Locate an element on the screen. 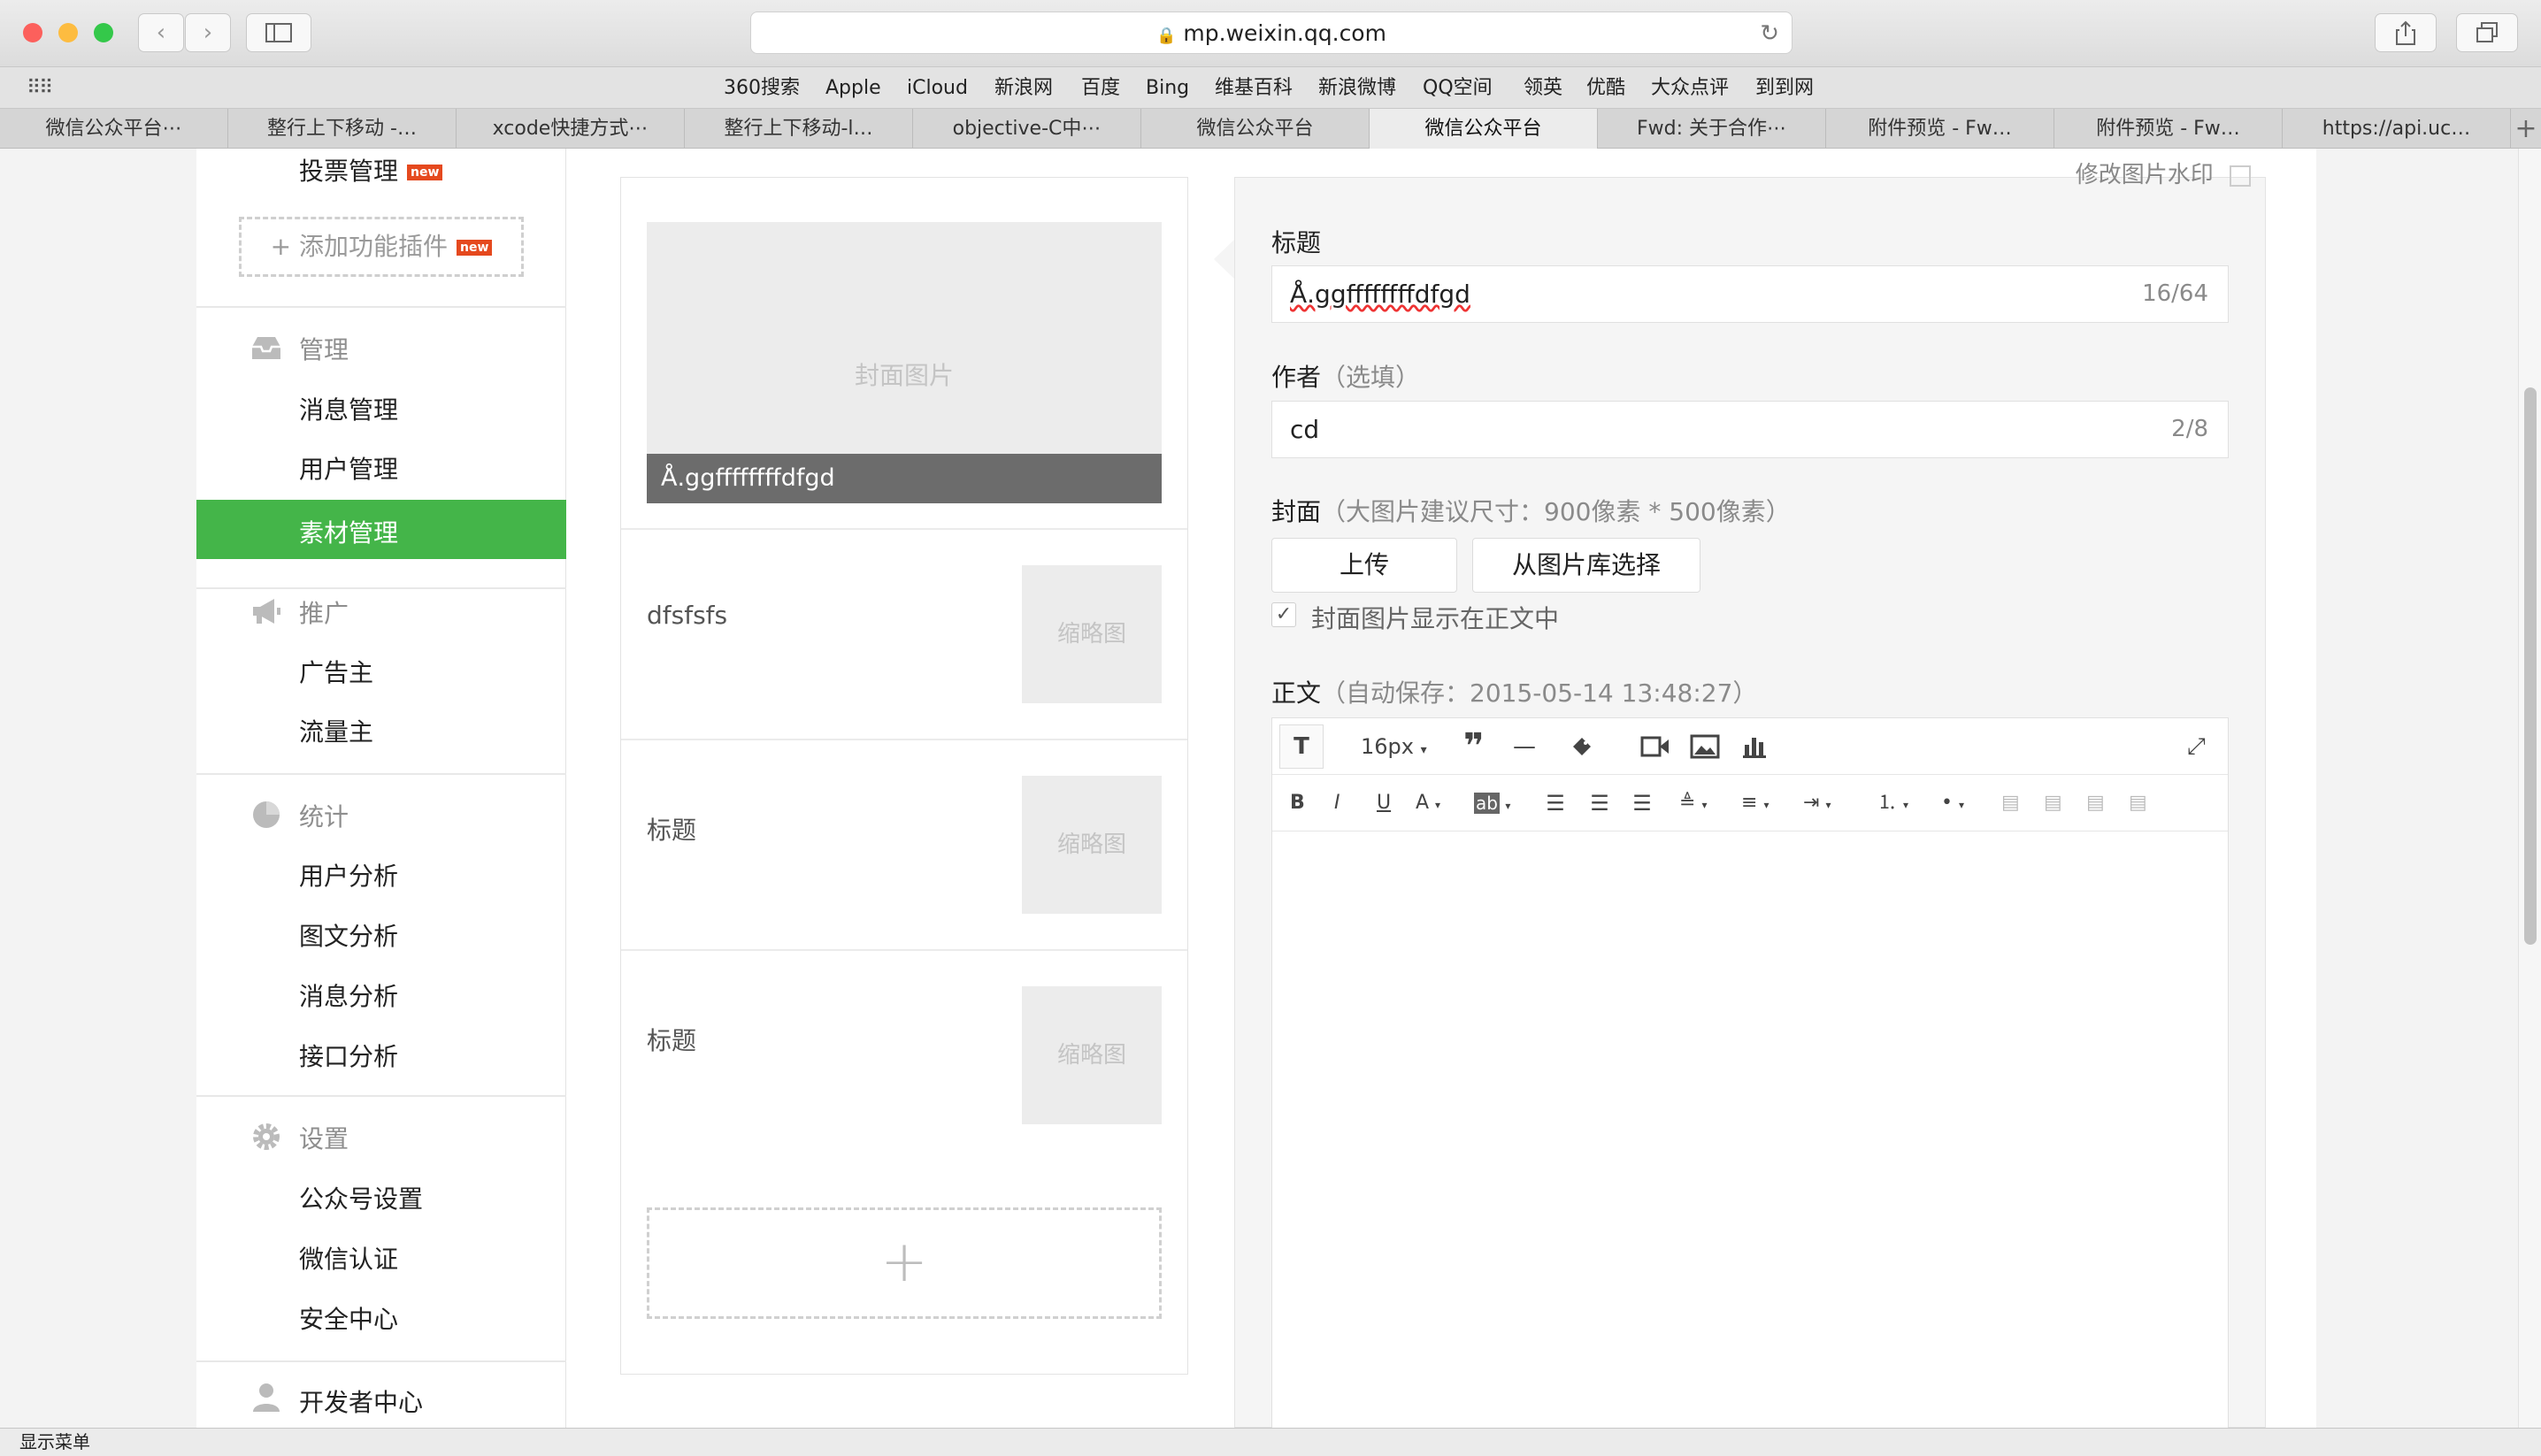 This screenshot has height=1456, width=2541. title-input: Å.ggffffffffdfgd 16/64 is located at coordinates (1750, 294).